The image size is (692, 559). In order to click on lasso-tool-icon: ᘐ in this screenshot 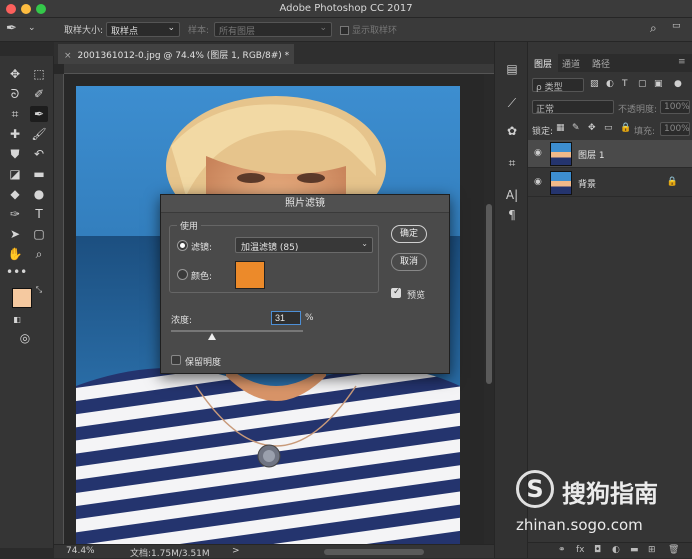, I will do `click(15, 94)`.